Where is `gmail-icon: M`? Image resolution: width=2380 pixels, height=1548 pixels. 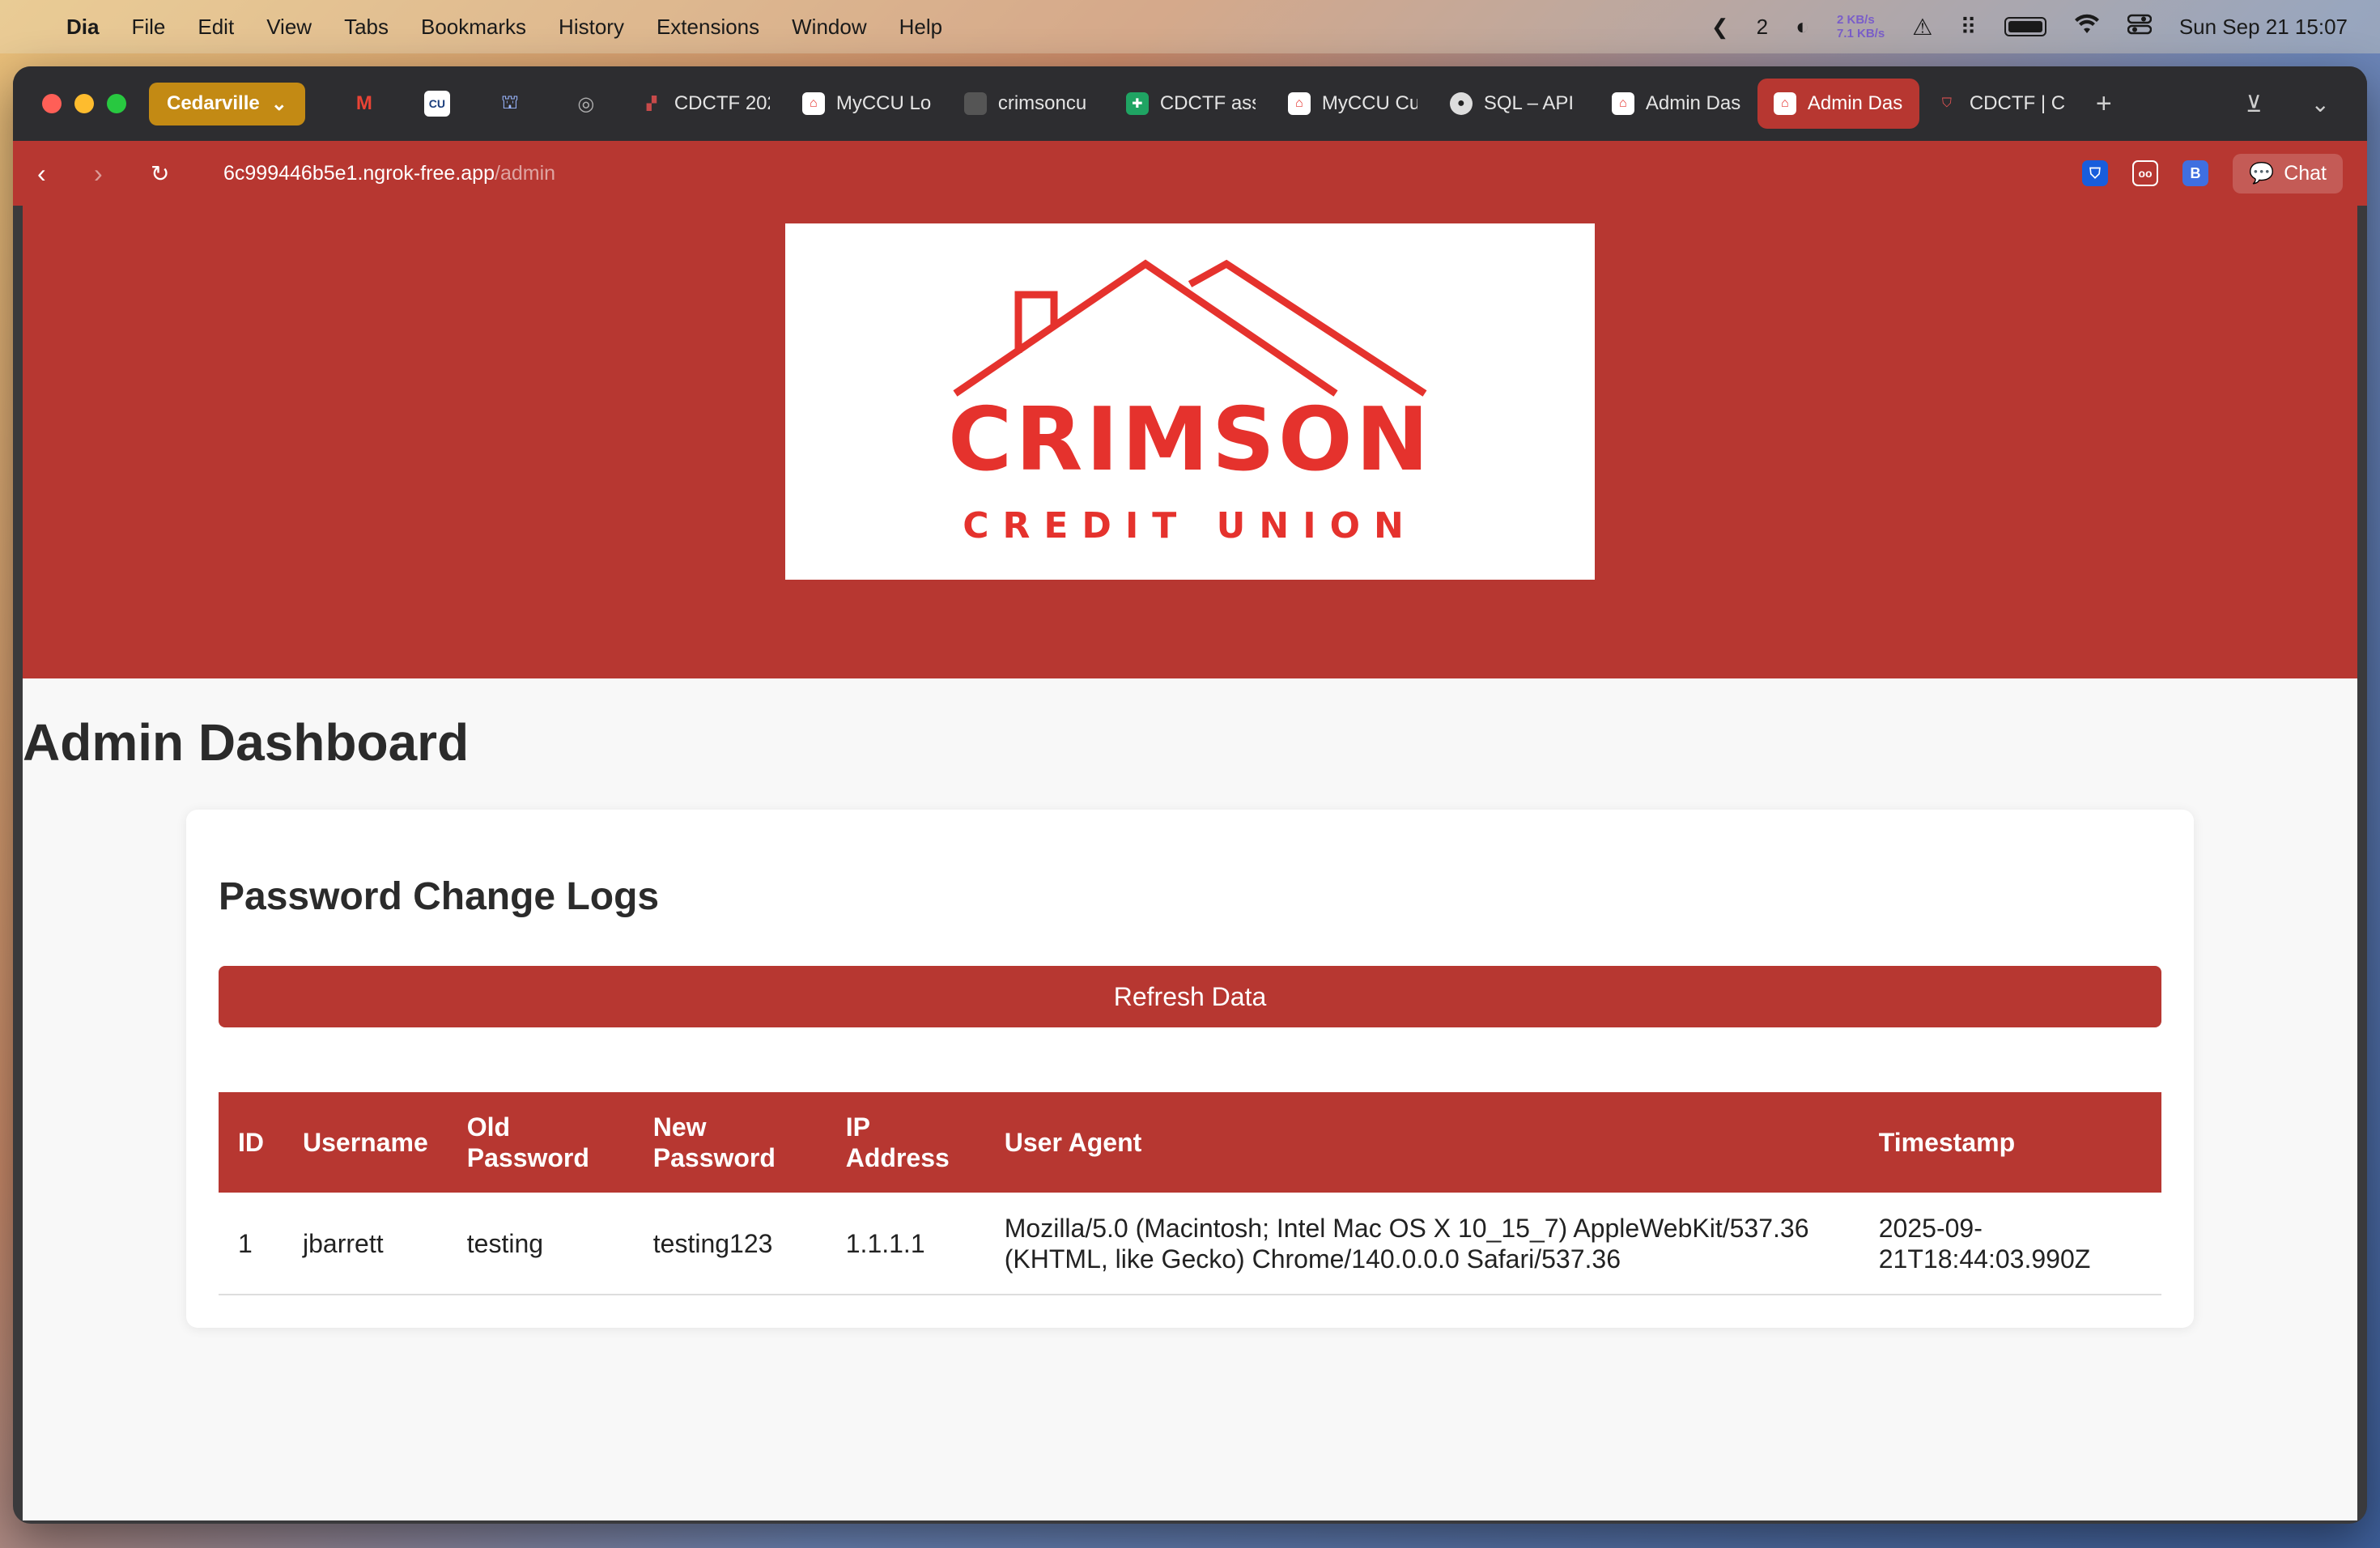
gmail-icon: M is located at coordinates (364, 104).